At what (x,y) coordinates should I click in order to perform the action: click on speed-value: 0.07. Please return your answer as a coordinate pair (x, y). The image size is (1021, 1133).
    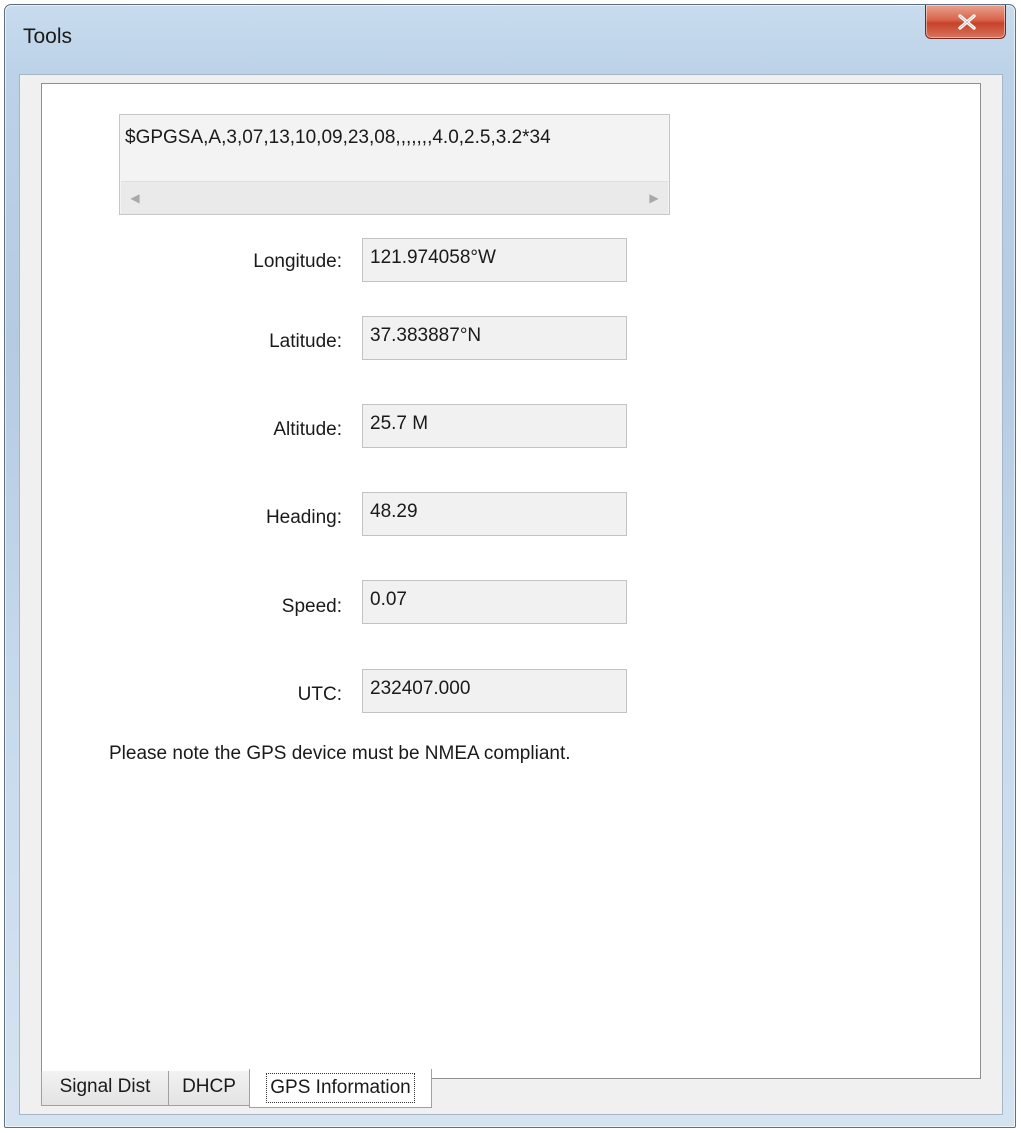
    Looking at the image, I should click on (388, 599).